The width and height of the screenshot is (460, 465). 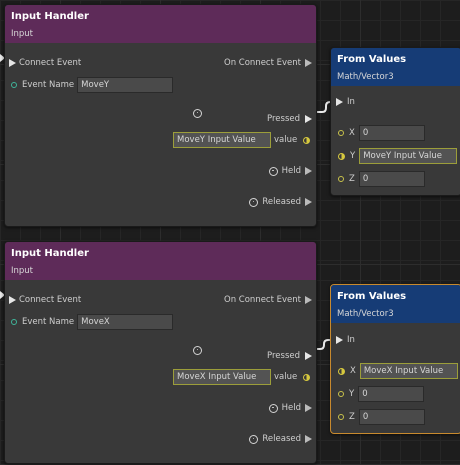 I want to click on y-row: Y 0, so click(x=381, y=394).